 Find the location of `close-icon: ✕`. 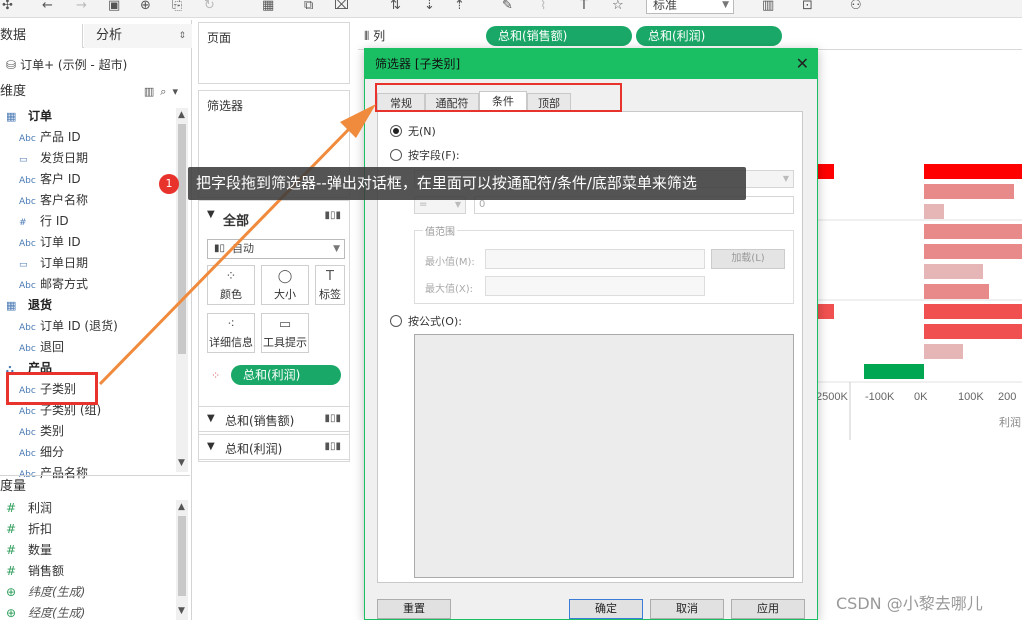

close-icon: ✕ is located at coordinates (802, 64).